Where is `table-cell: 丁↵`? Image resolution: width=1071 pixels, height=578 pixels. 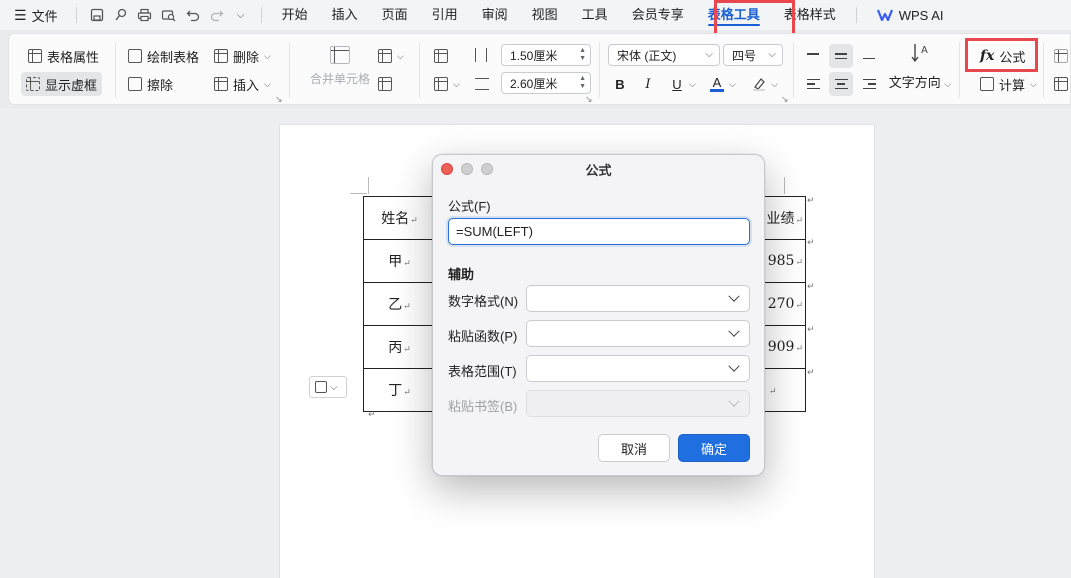
table-cell: 丁↵ is located at coordinates (399, 390).